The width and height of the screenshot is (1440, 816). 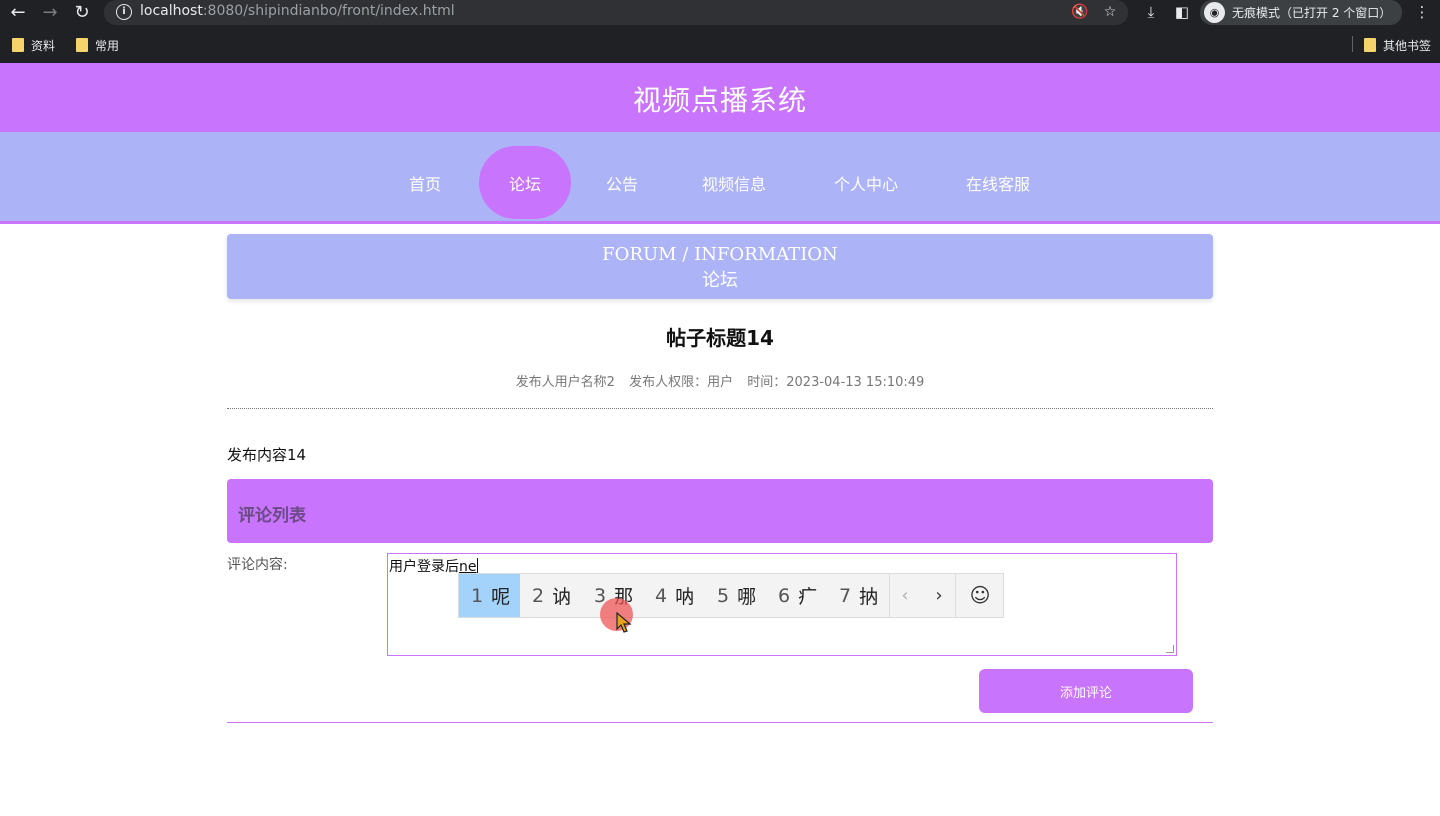 What do you see at coordinates (538, 595) in the screenshot?
I see `candidate-number: 2` at bounding box center [538, 595].